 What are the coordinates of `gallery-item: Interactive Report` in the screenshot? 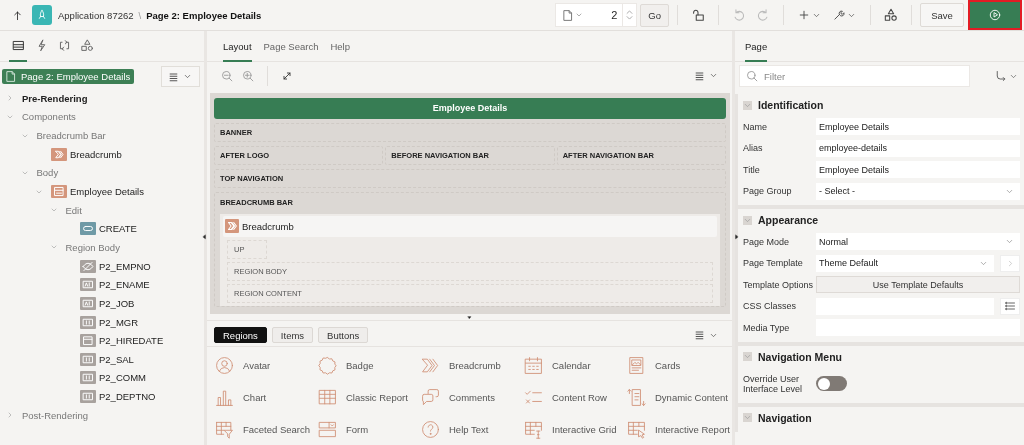 It's located at (692, 429).